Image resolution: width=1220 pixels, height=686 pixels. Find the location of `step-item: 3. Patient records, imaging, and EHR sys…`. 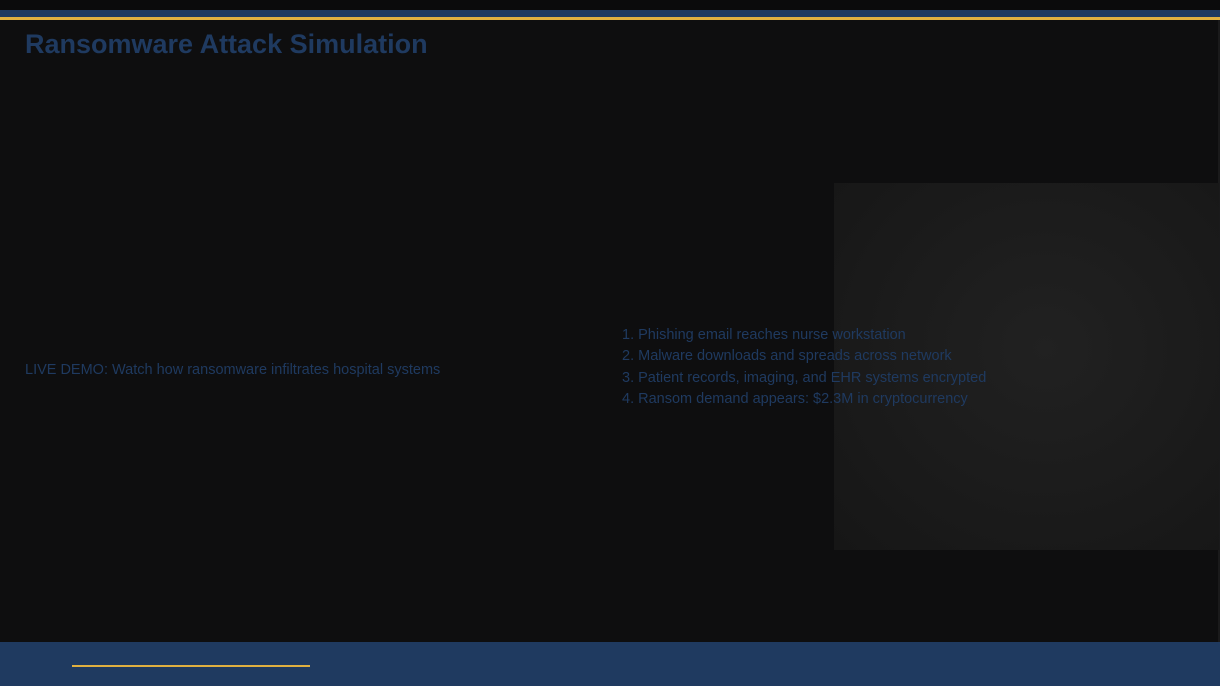

step-item: 3. Patient records, imaging, and EHR sys… is located at coordinates (804, 377).